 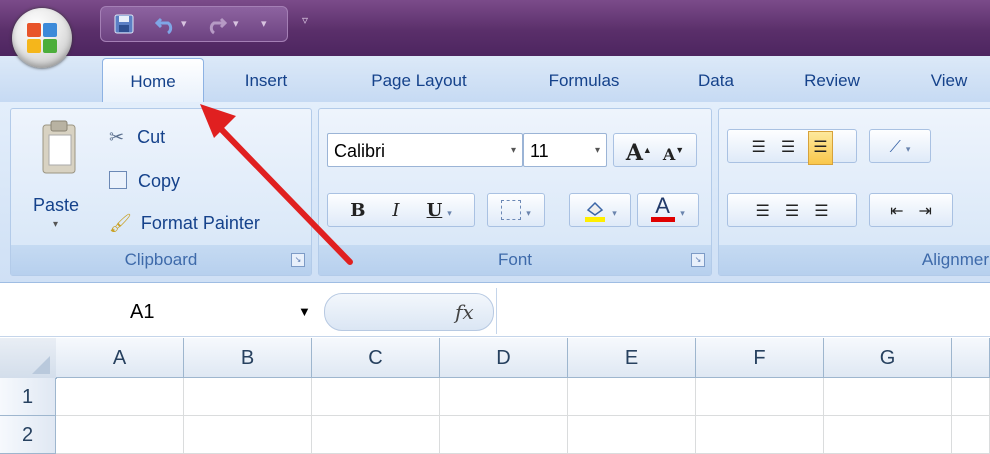 What do you see at coordinates (159, 181) in the screenshot?
I see `copy-label: Copy` at bounding box center [159, 181].